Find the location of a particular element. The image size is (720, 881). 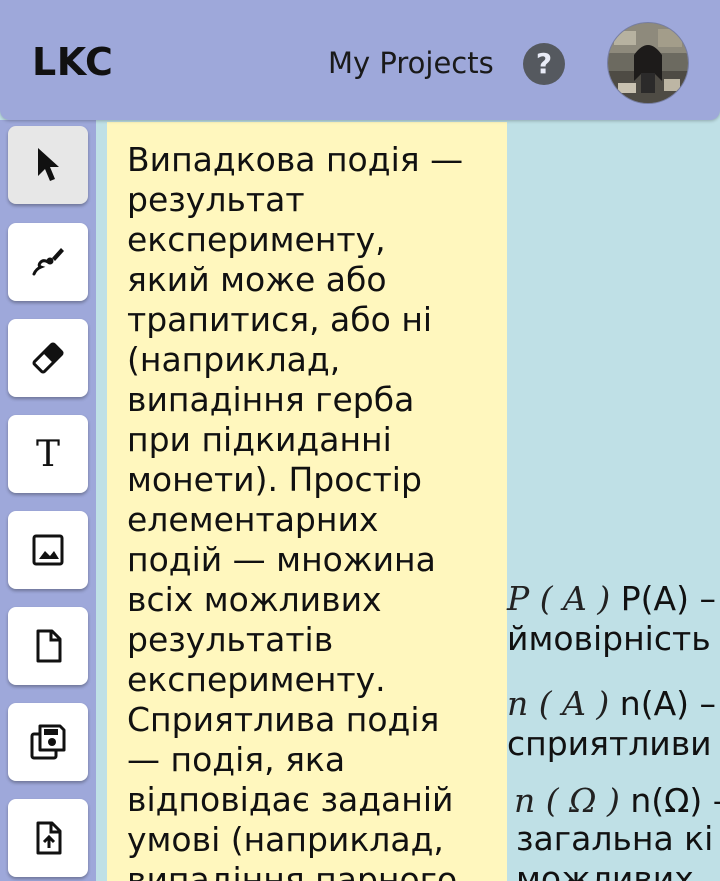

avatar is located at coordinates (648, 63).